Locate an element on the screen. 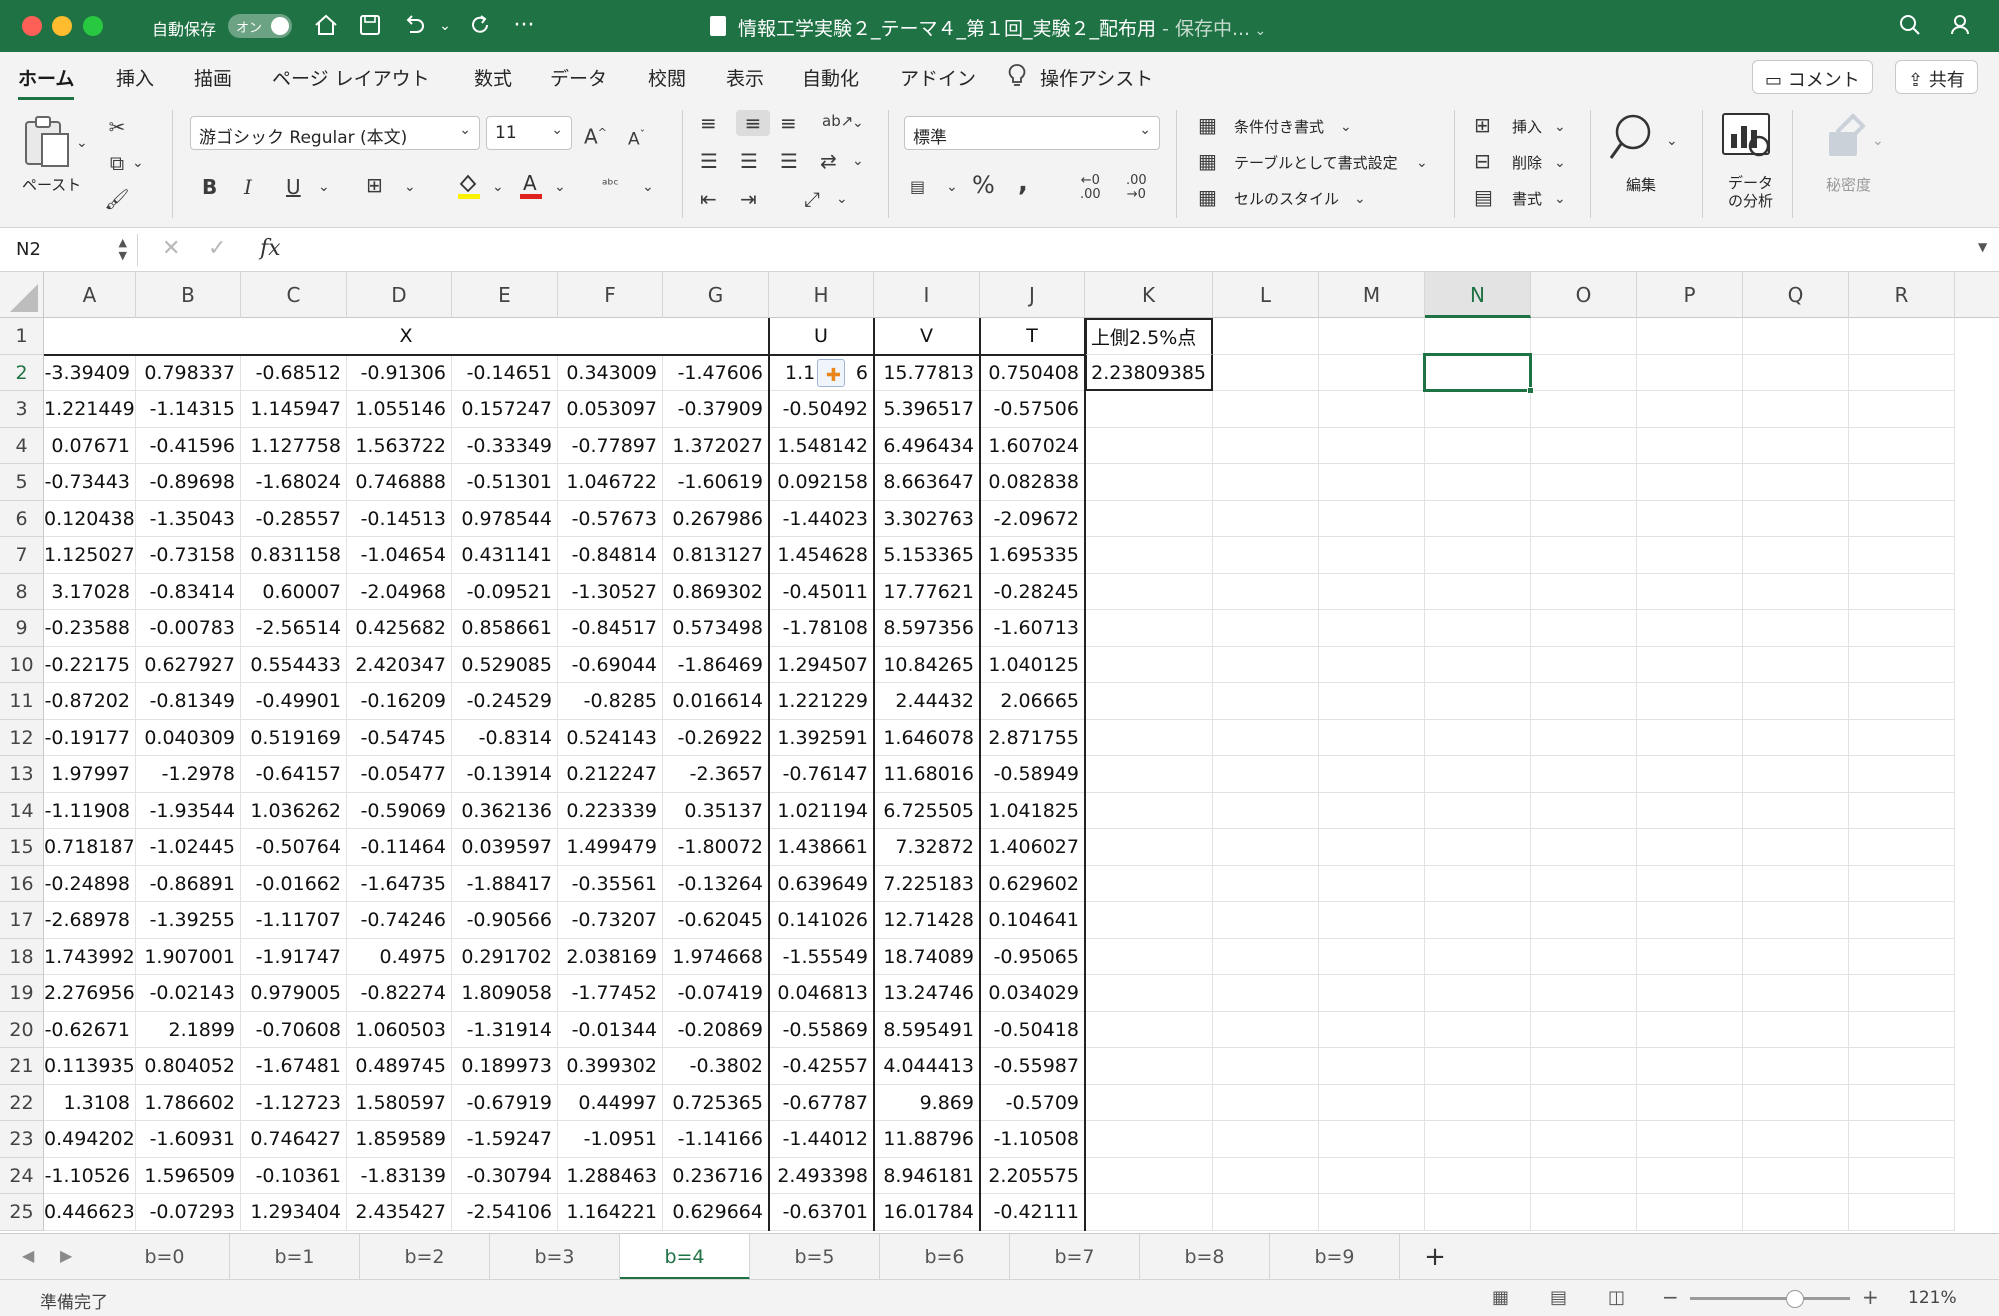  underline-button: U is located at coordinates (293, 187).